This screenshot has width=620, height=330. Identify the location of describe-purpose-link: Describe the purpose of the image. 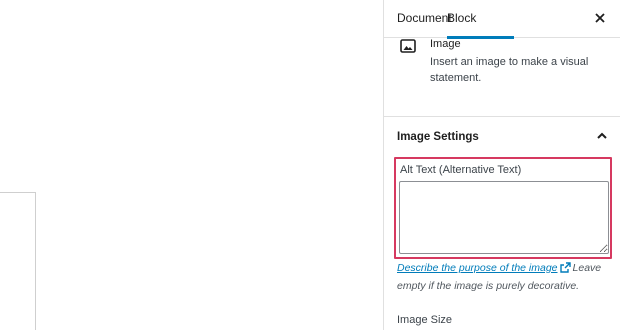
(477, 268).